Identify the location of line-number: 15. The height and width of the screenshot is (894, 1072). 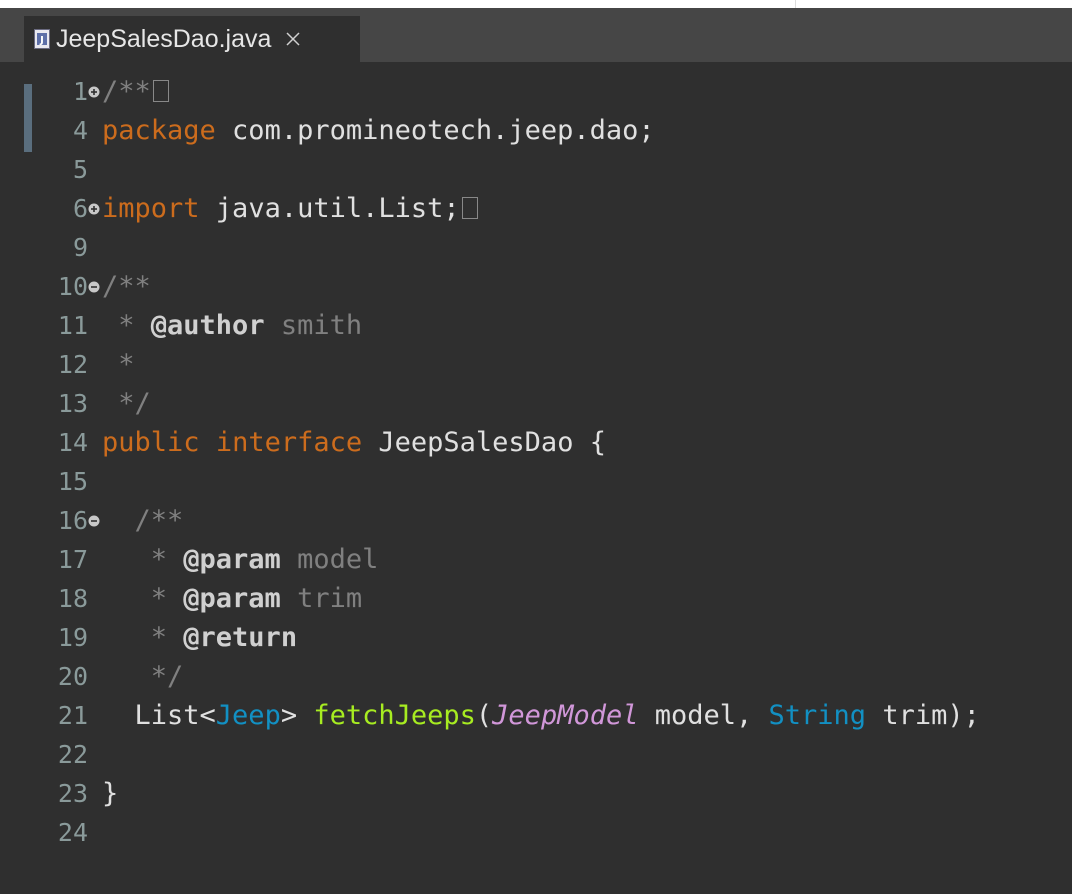
(72, 481).